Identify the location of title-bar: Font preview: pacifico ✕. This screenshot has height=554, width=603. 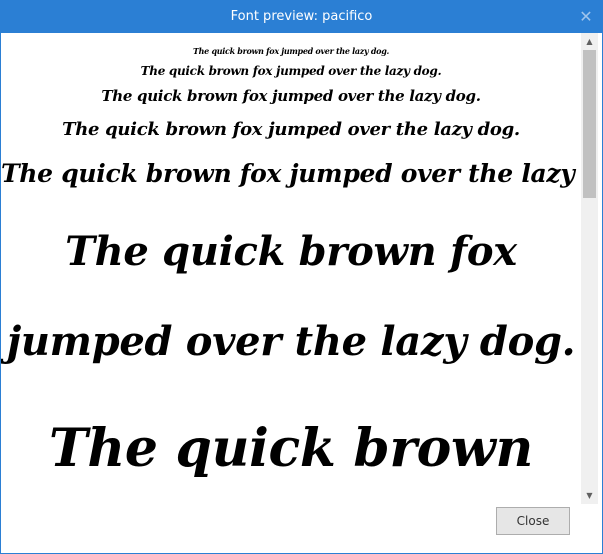
(301, 17).